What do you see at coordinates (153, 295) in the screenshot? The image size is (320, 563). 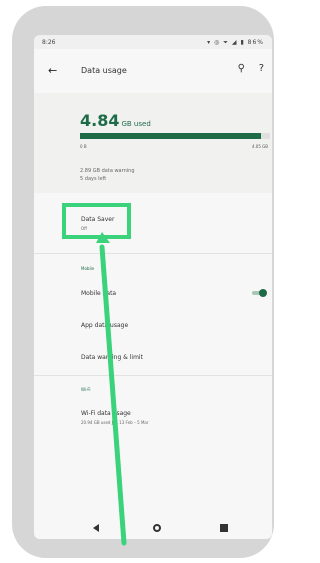 I see `mobile-data-row: Mobile data` at bounding box center [153, 295].